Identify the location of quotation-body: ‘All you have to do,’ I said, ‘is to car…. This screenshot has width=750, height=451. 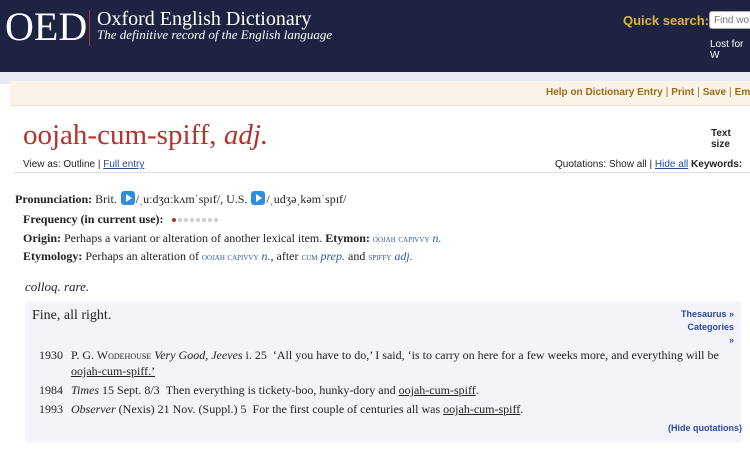
(495, 355).